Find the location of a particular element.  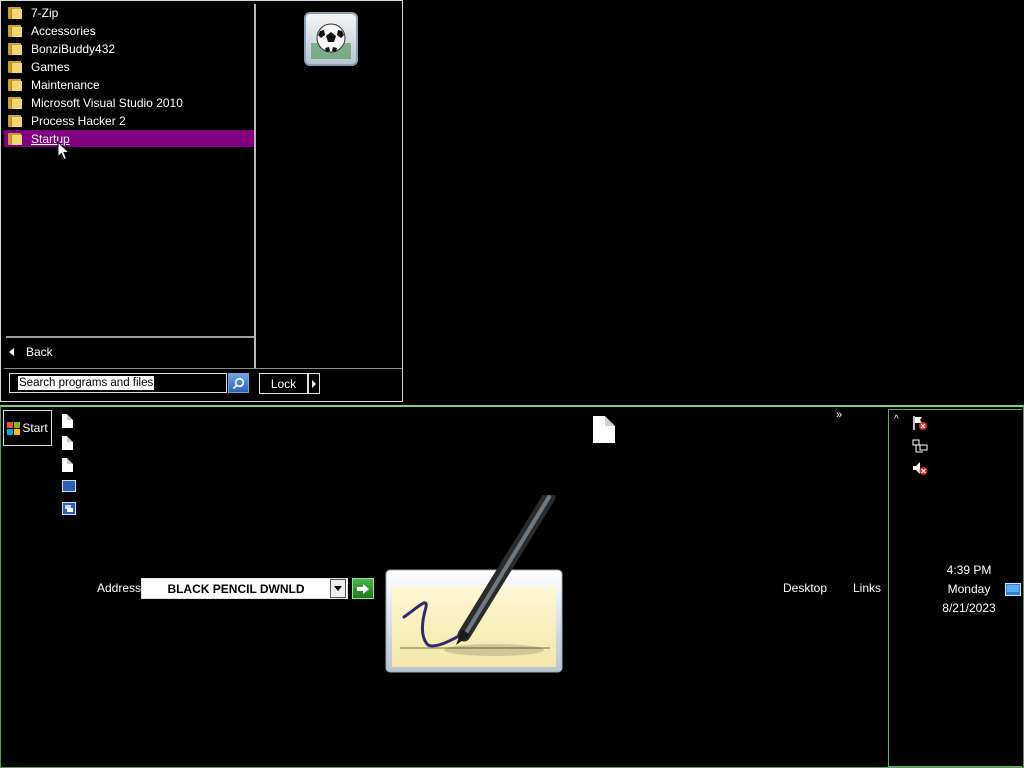

action-center-flag-icon is located at coordinates (920, 423).